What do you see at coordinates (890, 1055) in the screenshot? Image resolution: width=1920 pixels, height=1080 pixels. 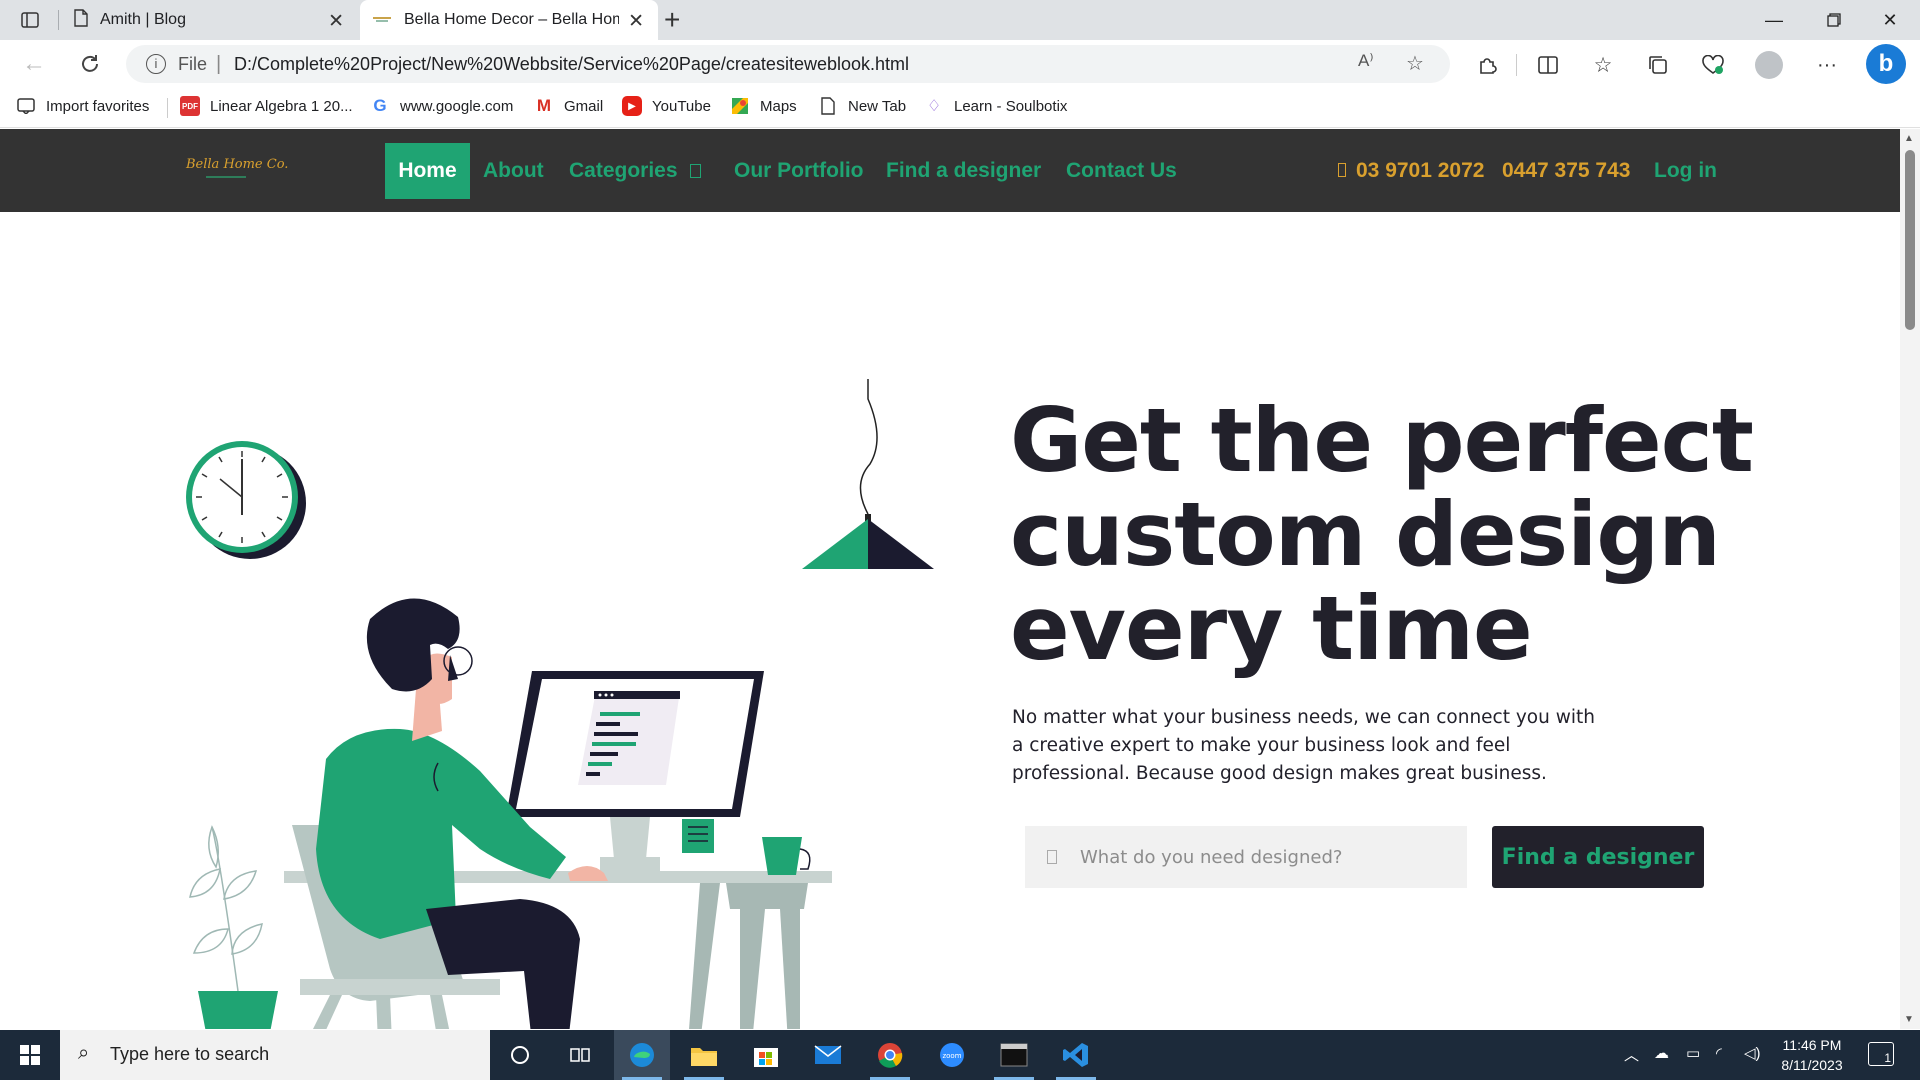 I see `chrome-icon` at bounding box center [890, 1055].